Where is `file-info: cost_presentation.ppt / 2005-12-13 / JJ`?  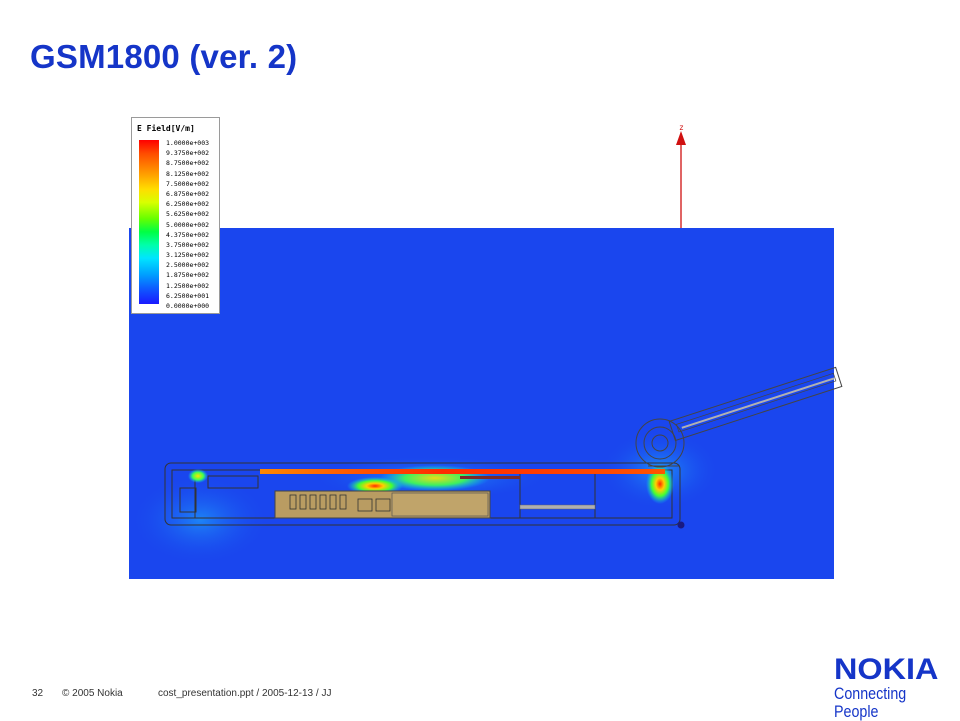
file-info: cost_presentation.ppt / 2005-12-13 / JJ is located at coordinates (245, 693).